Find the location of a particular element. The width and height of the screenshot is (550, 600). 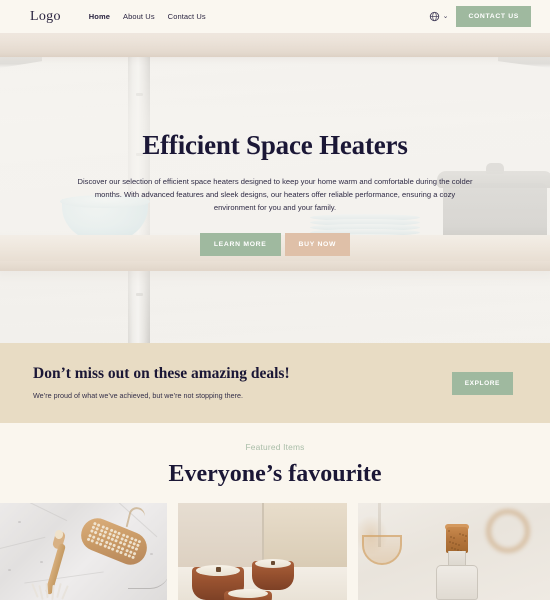

language-selector: ⌄ is located at coordinates (439, 16).